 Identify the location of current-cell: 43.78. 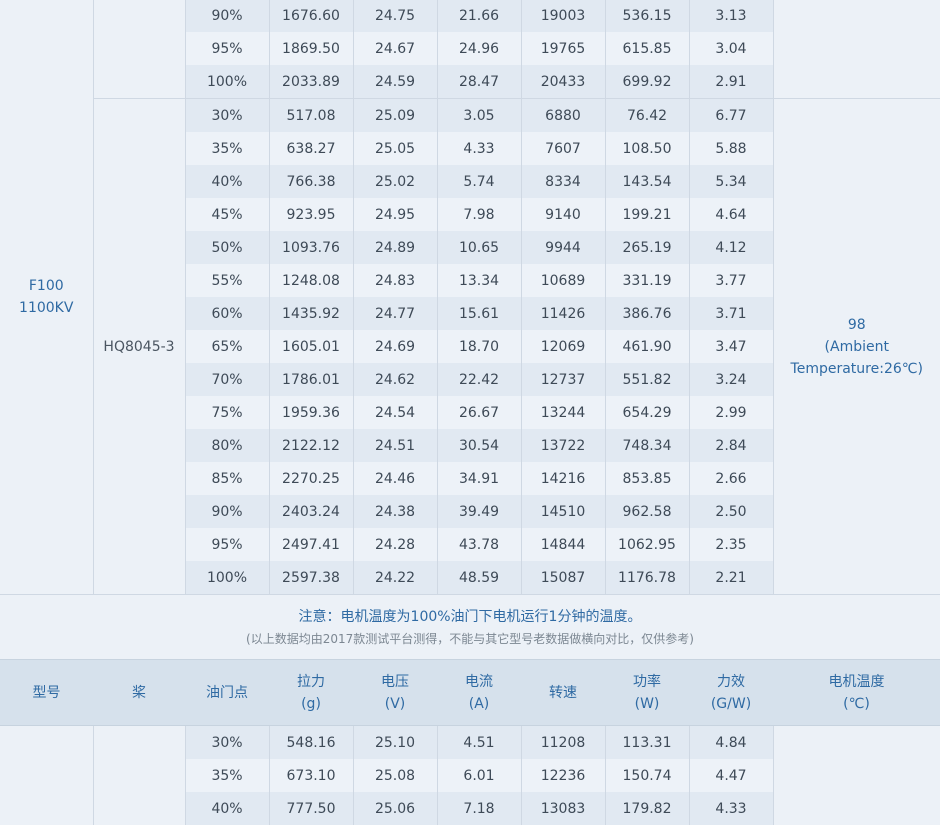
(478, 544).